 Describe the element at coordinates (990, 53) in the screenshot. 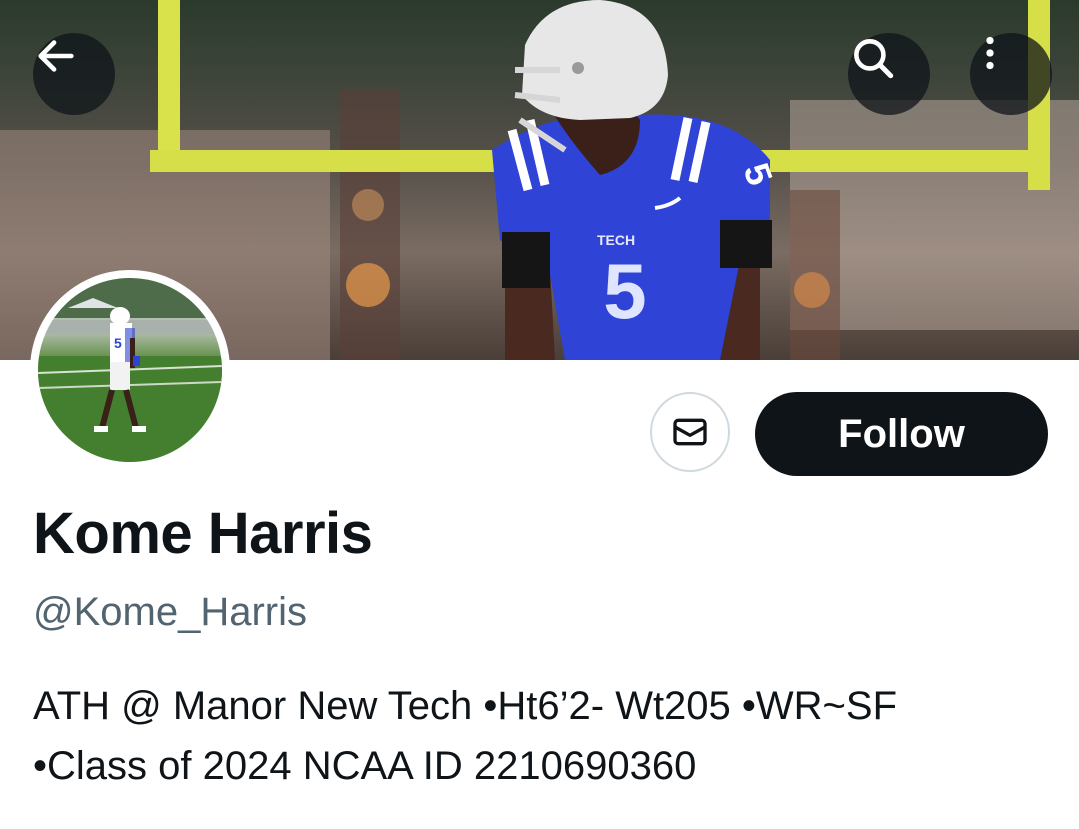

I see `more-vertical-icon` at that location.